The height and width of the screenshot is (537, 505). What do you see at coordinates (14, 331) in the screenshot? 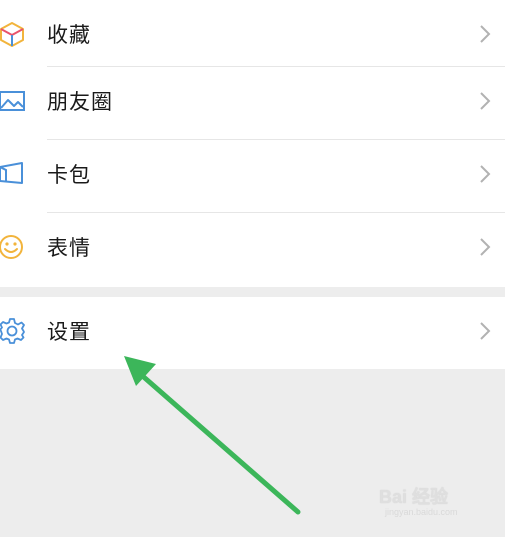
I see `gear-icon` at bounding box center [14, 331].